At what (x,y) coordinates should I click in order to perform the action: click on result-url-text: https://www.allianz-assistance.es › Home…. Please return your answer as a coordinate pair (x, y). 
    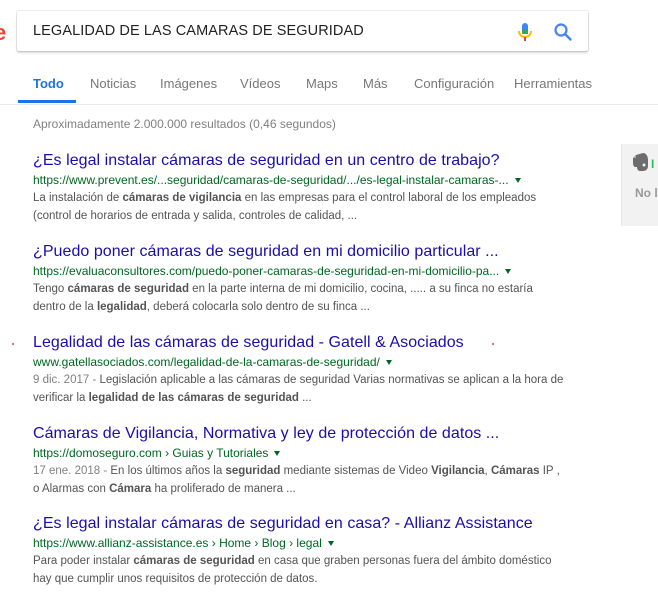
    Looking at the image, I should click on (177, 543).